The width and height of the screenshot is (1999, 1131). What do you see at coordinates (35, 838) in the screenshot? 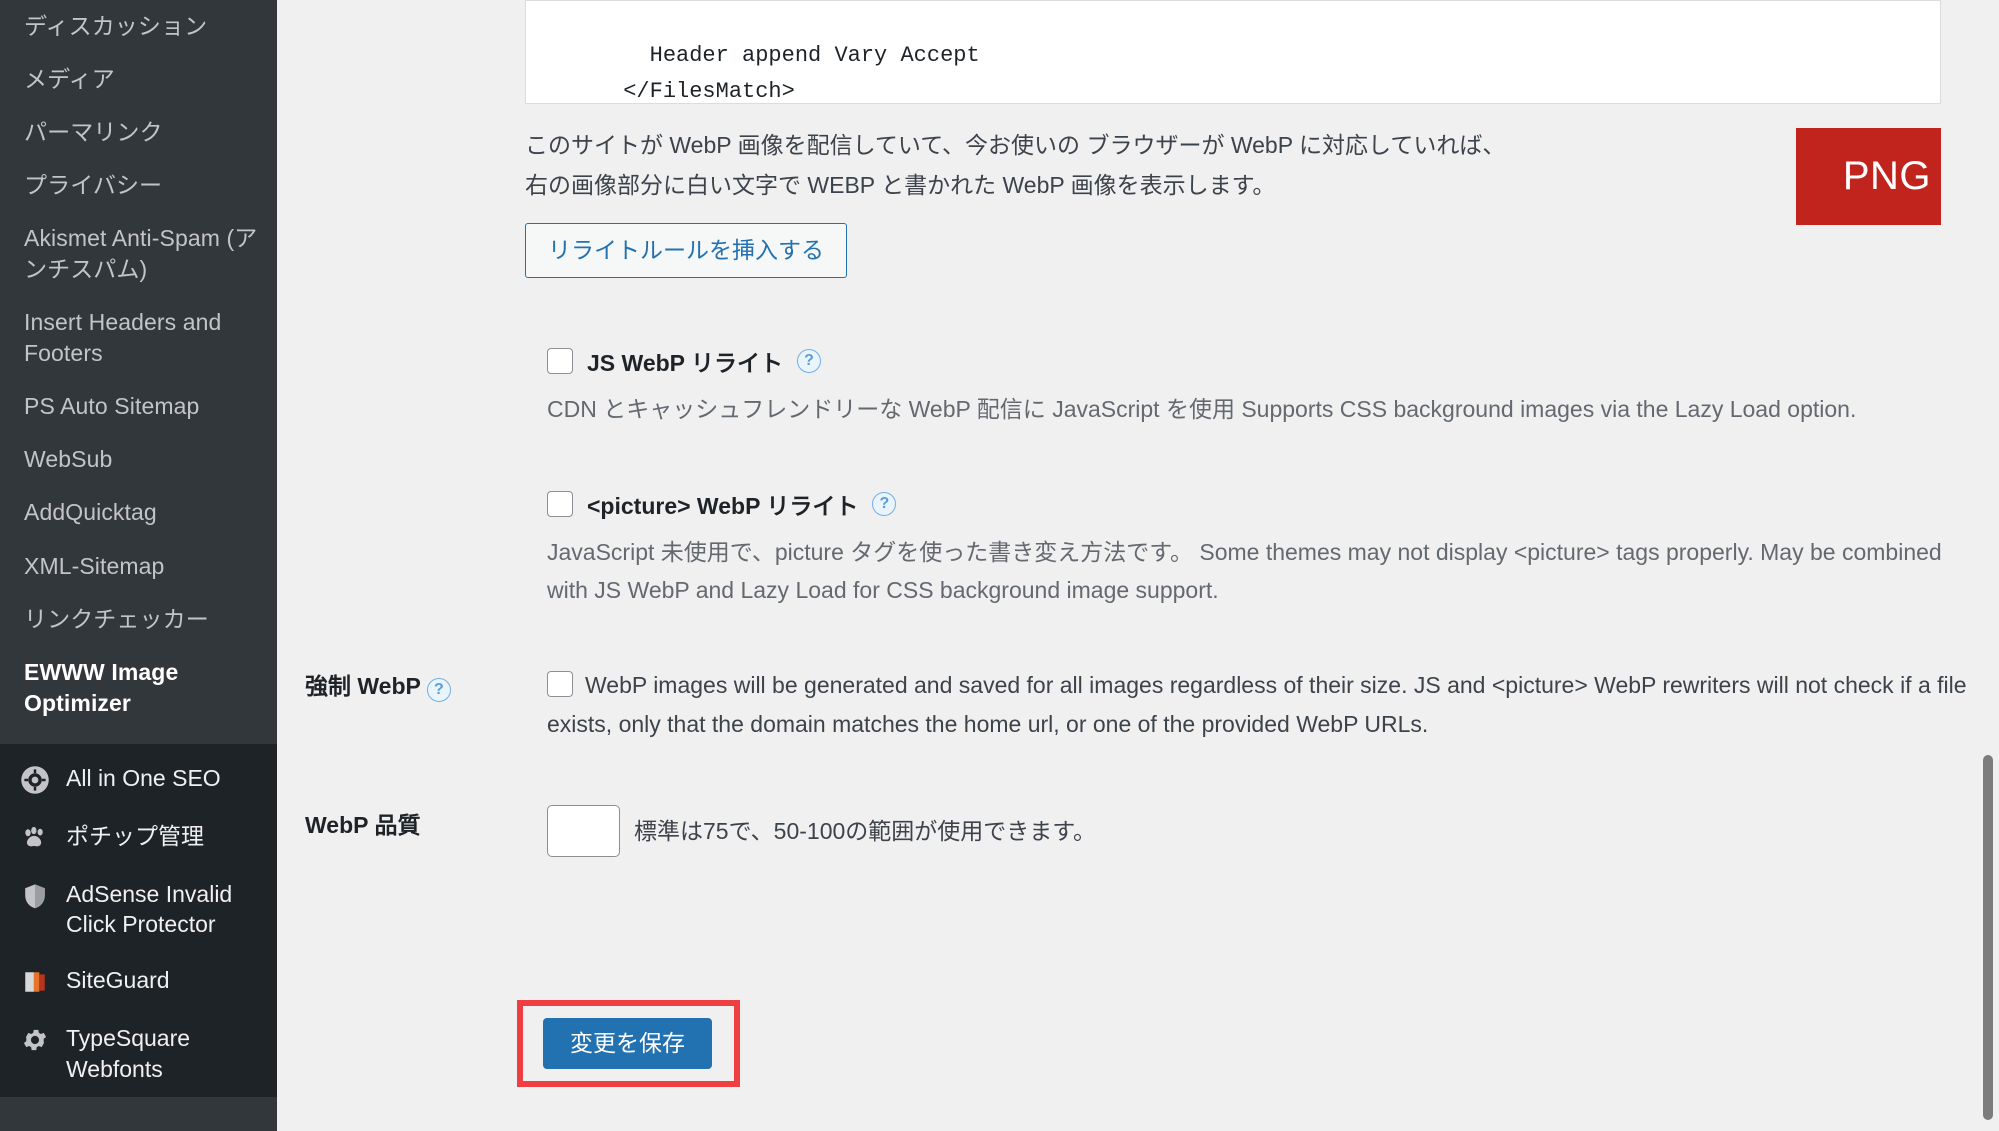
I see `paw-icon` at bounding box center [35, 838].